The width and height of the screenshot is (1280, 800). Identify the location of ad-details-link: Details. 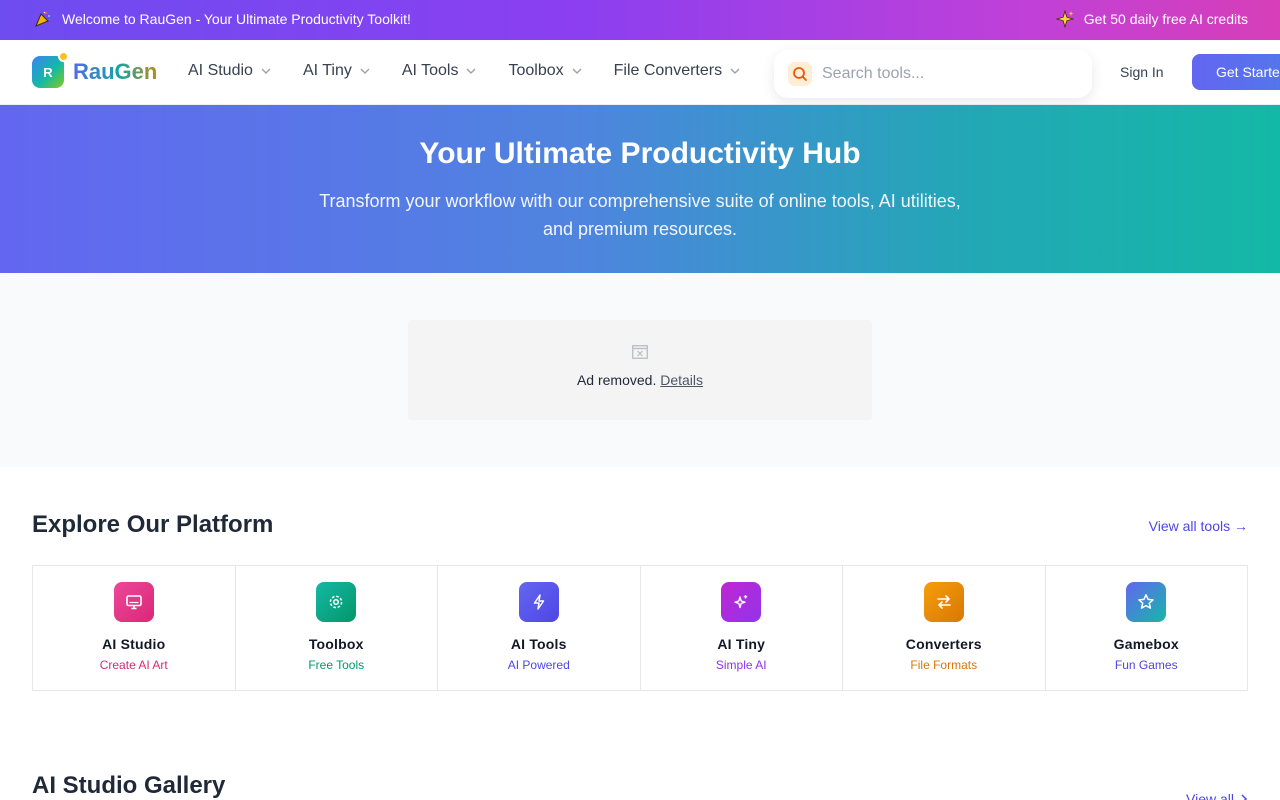
(681, 380).